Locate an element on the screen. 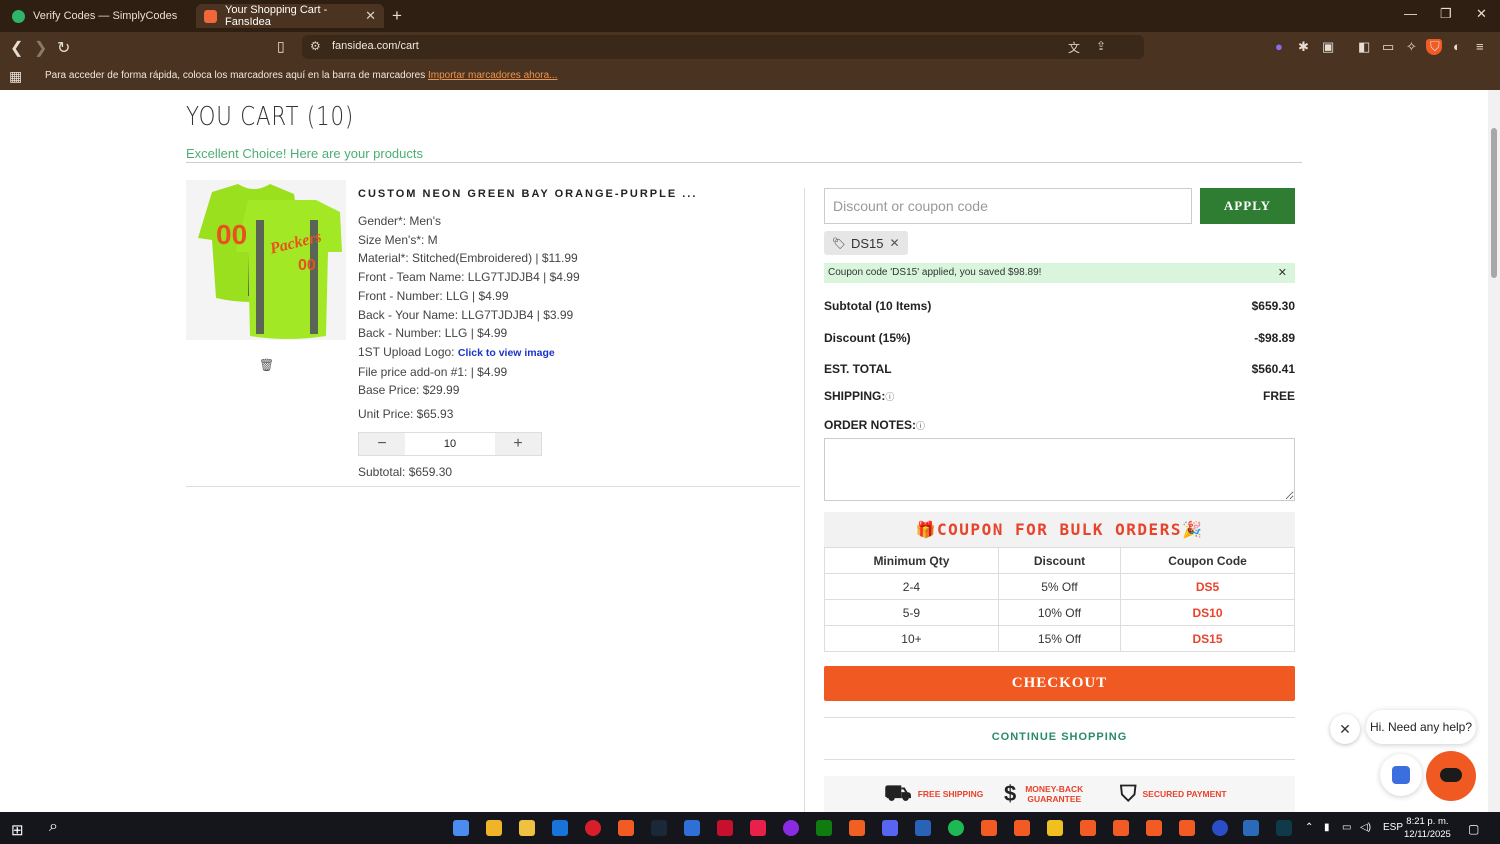 This screenshot has height=844, width=1500. view-image-link: Click to view image is located at coordinates (506, 353).